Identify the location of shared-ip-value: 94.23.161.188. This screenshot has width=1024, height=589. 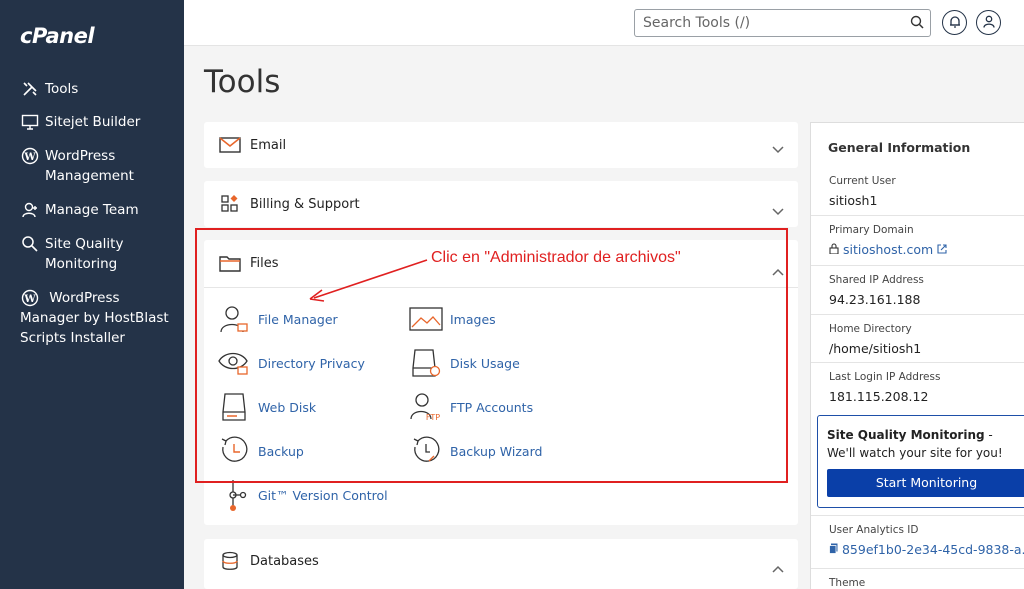
(875, 299).